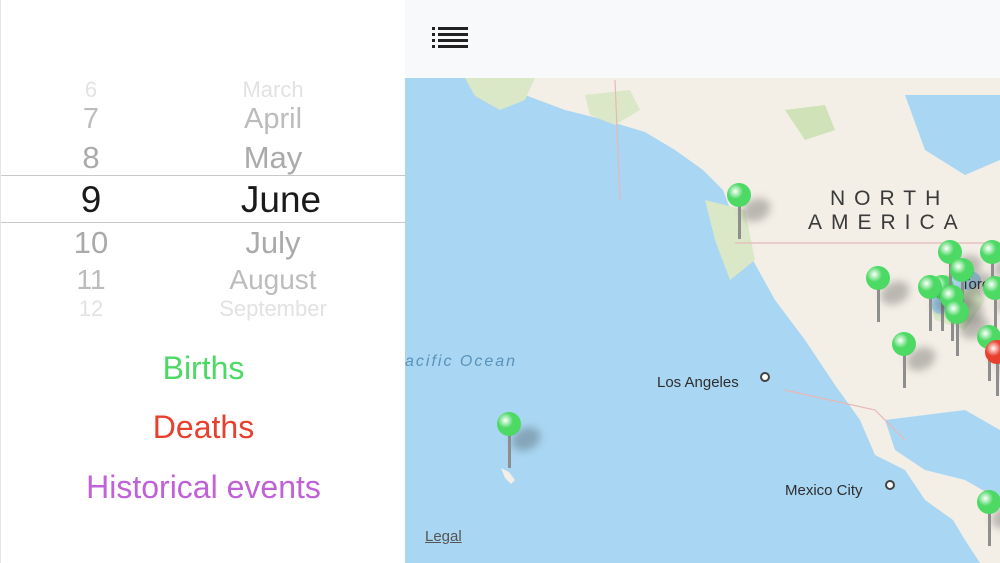 Image resolution: width=1000 pixels, height=563 pixels. Describe the element at coordinates (461, 361) in the screenshot. I see `ocean-label: acific Ocean` at that location.